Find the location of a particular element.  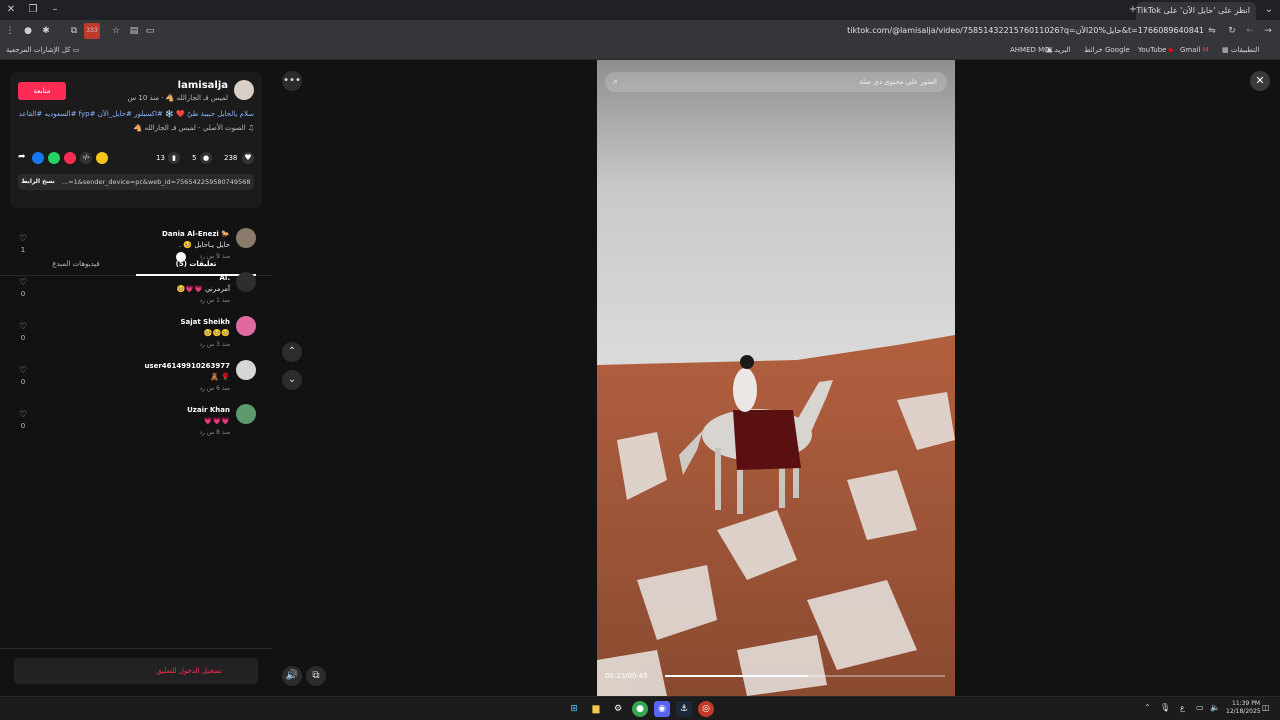

comment-item: Sajat Sheikh 🥺🥺🥺 منذ 3 س رد ♡ 0 is located at coordinates (136, 338).